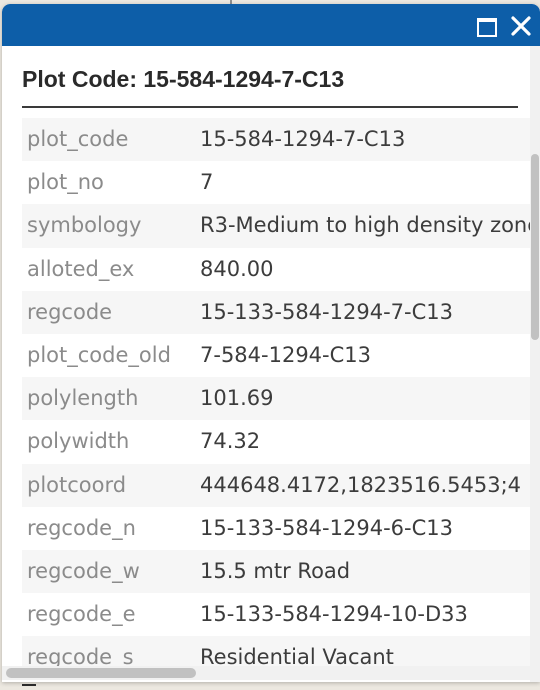 Image resolution: width=540 pixels, height=690 pixels. I want to click on table-row: plotcoord 444648.4172,1823516.5453;4, so click(276, 485).